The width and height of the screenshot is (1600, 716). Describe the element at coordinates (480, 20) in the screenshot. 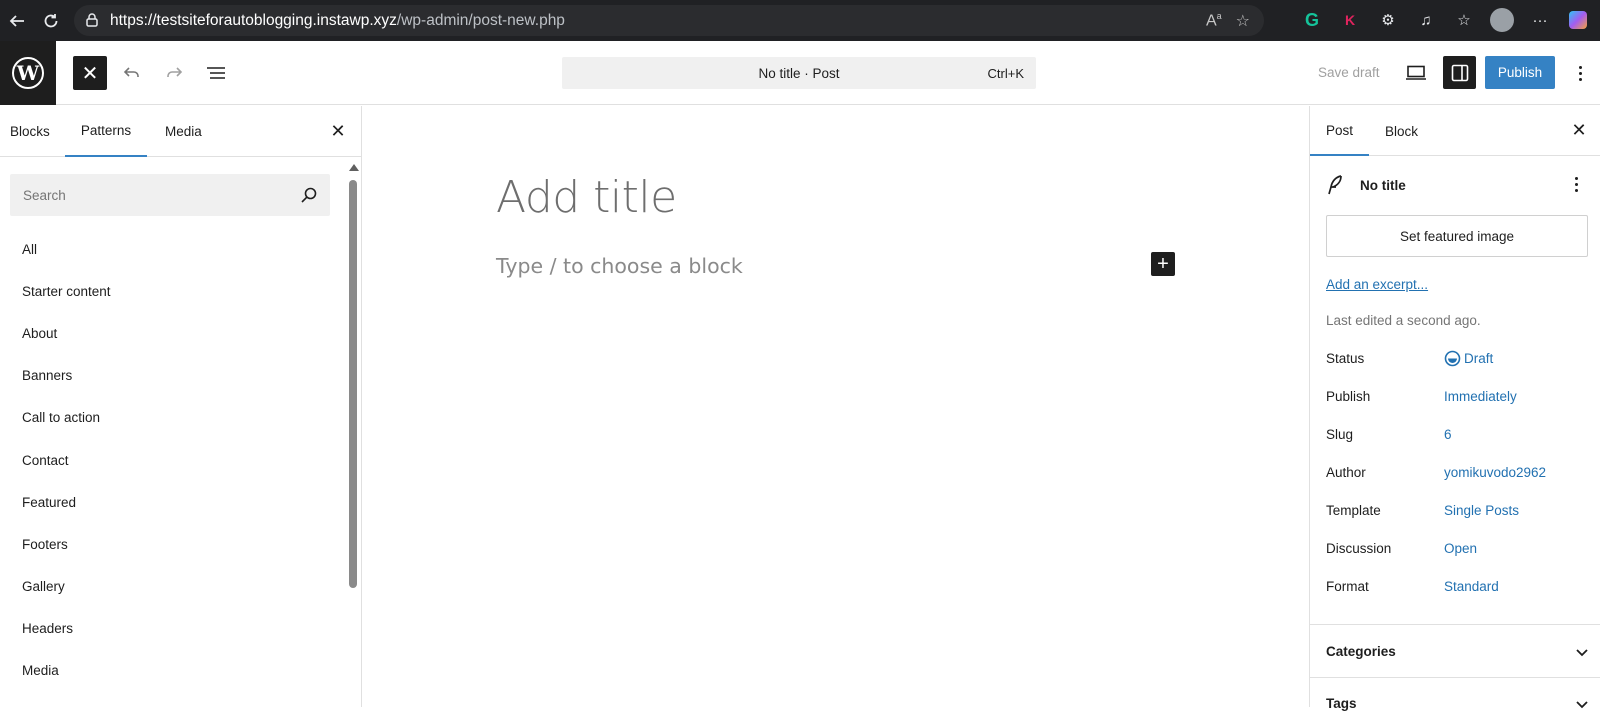

I see `url-path: /wp-admin/post-new.php` at that location.